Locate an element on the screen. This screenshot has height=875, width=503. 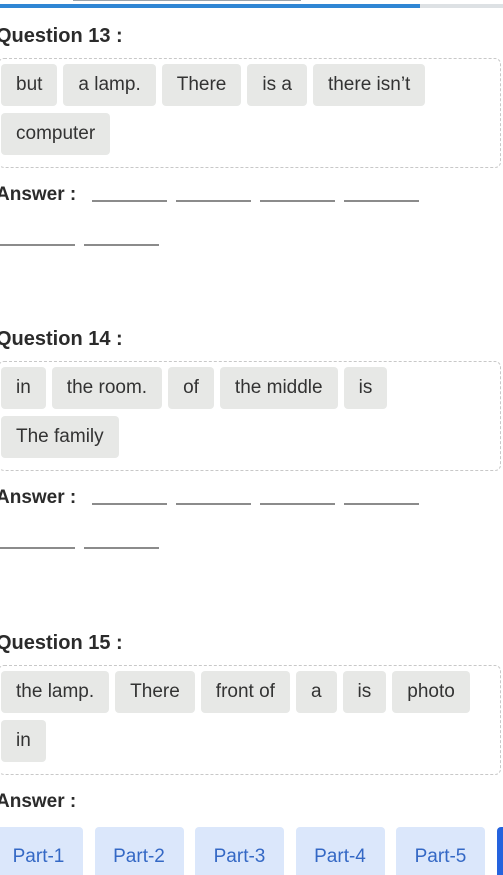
part-tab-4: Part-4 is located at coordinates (340, 851).